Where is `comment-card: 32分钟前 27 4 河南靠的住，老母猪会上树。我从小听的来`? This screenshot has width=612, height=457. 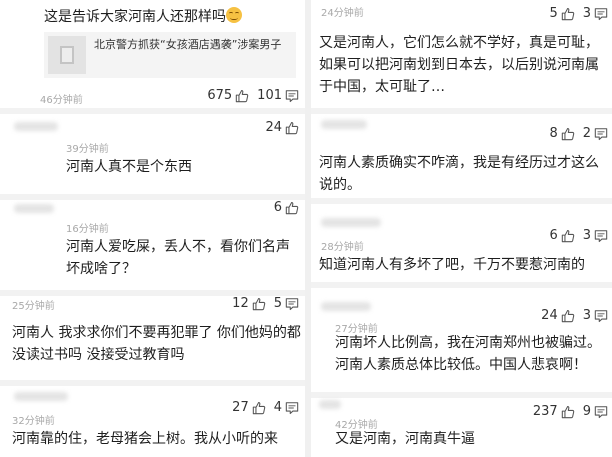
comment-card: 32分钟前 27 4 河南靠的住，老母猪会上树。我从小听的来 is located at coordinates (152, 421).